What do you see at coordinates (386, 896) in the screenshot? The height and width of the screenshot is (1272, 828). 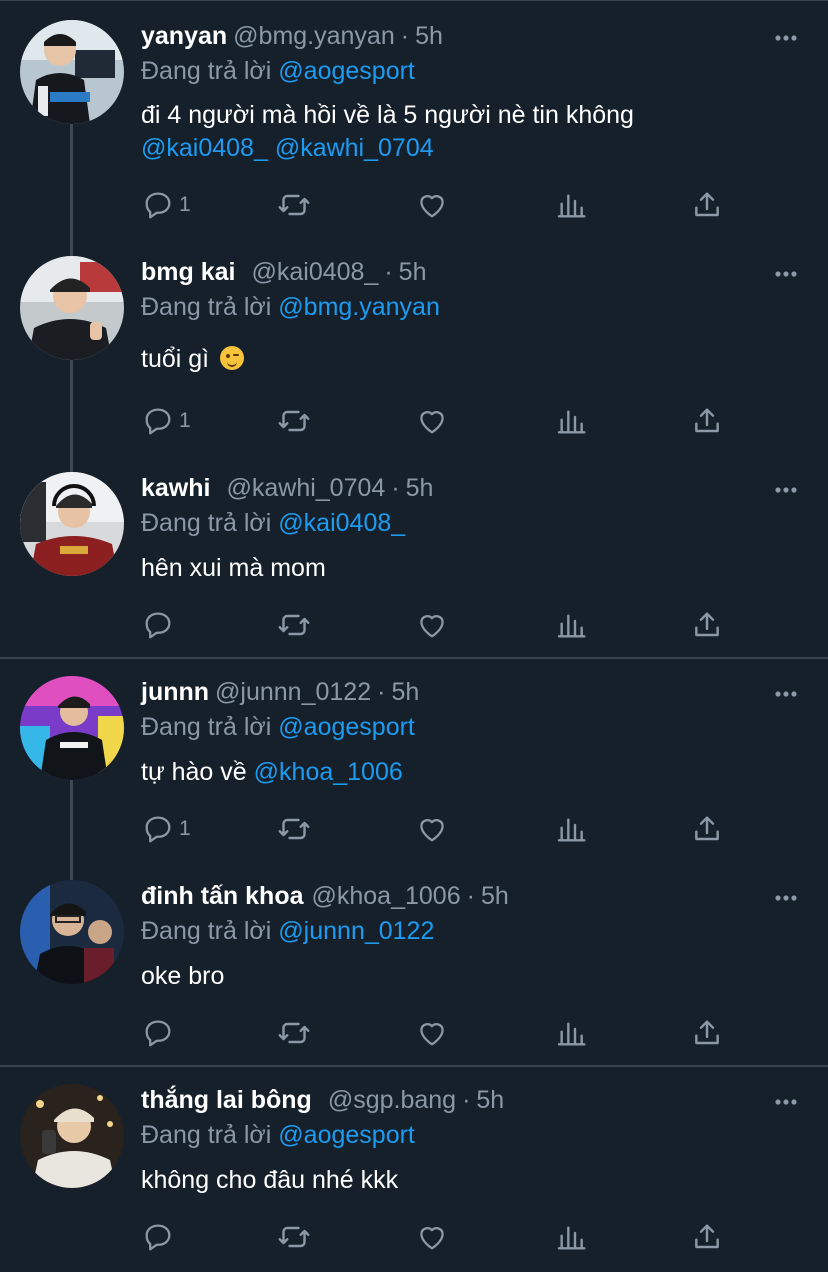 I see `username: @khoa_1006` at bounding box center [386, 896].